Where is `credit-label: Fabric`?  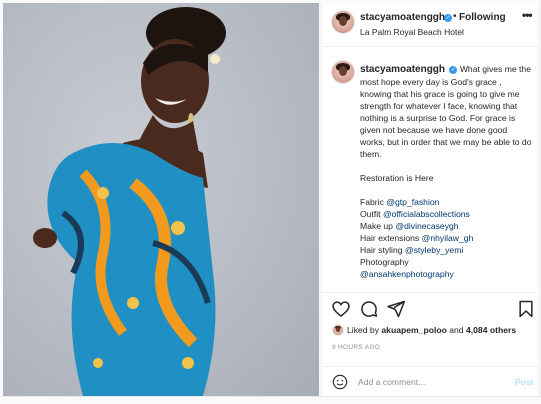
credit-label: Fabric is located at coordinates (373, 202).